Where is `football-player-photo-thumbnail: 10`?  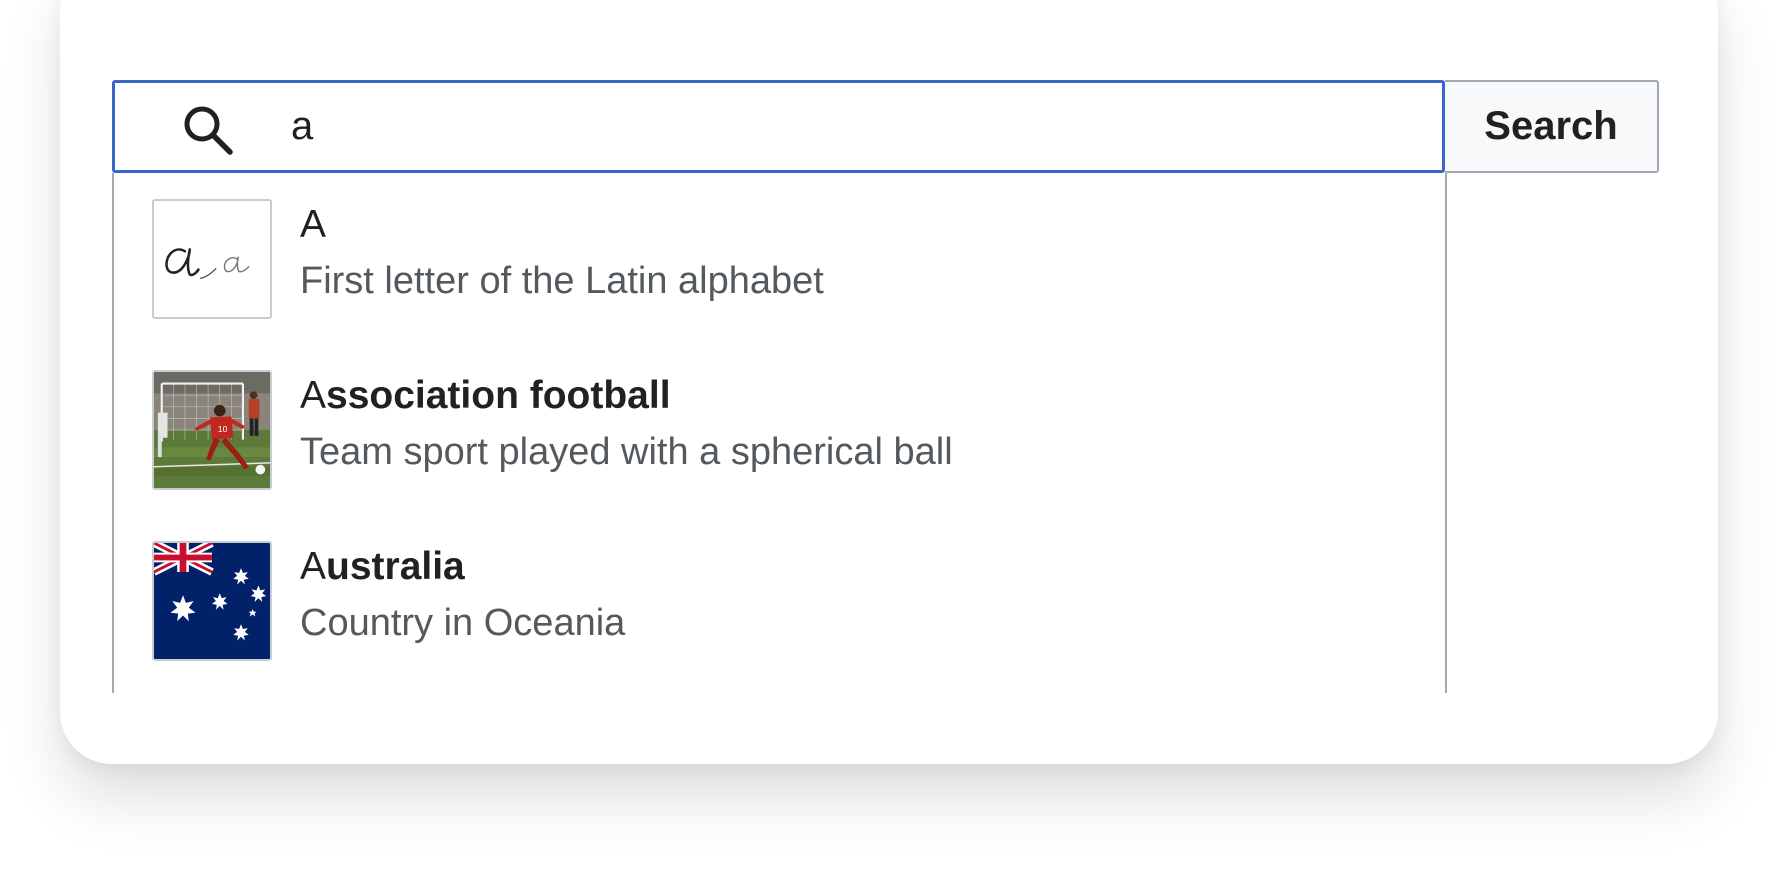 football-player-photo-thumbnail: 10 is located at coordinates (212, 430).